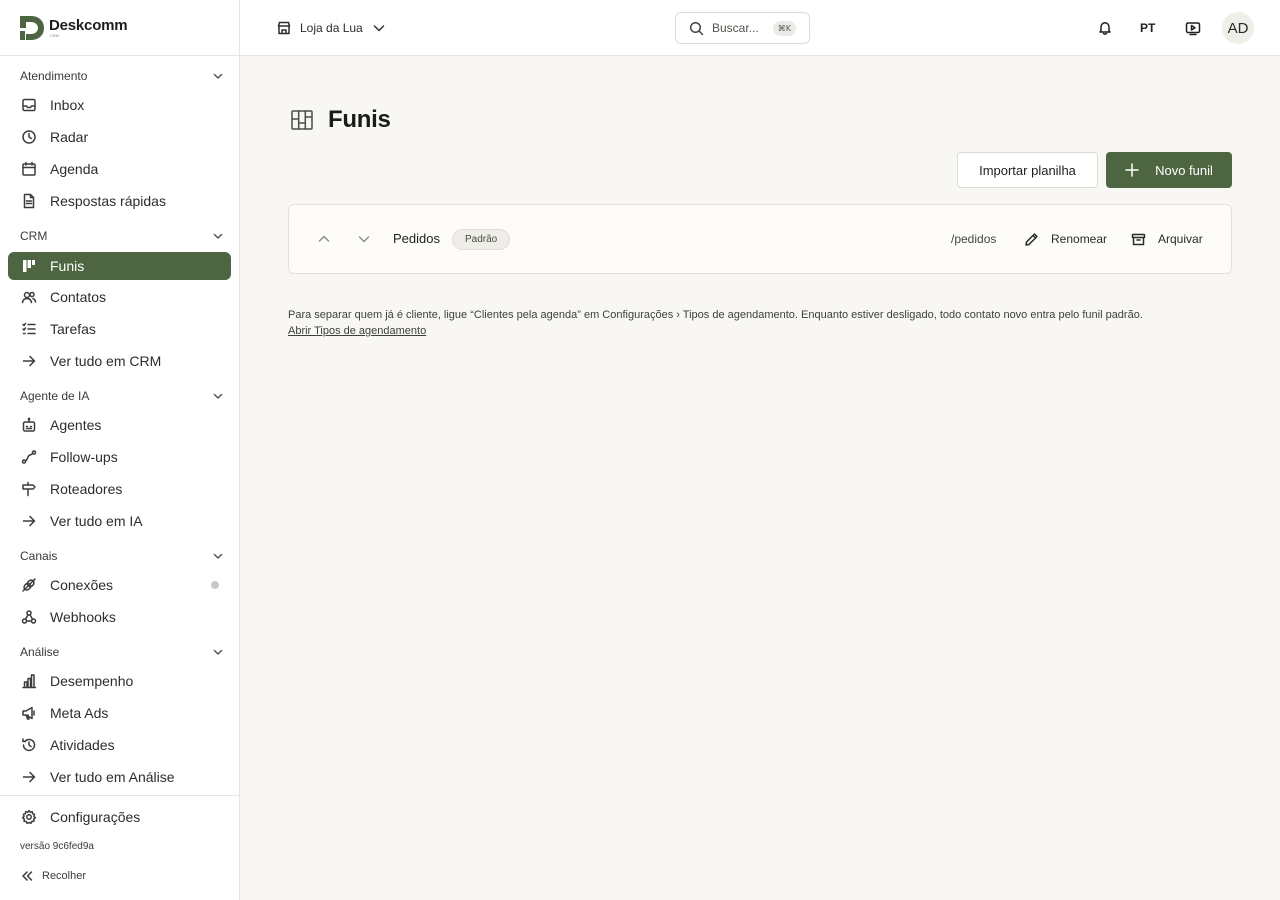  I want to click on sidebar-item-label: Configurações, so click(95, 817).